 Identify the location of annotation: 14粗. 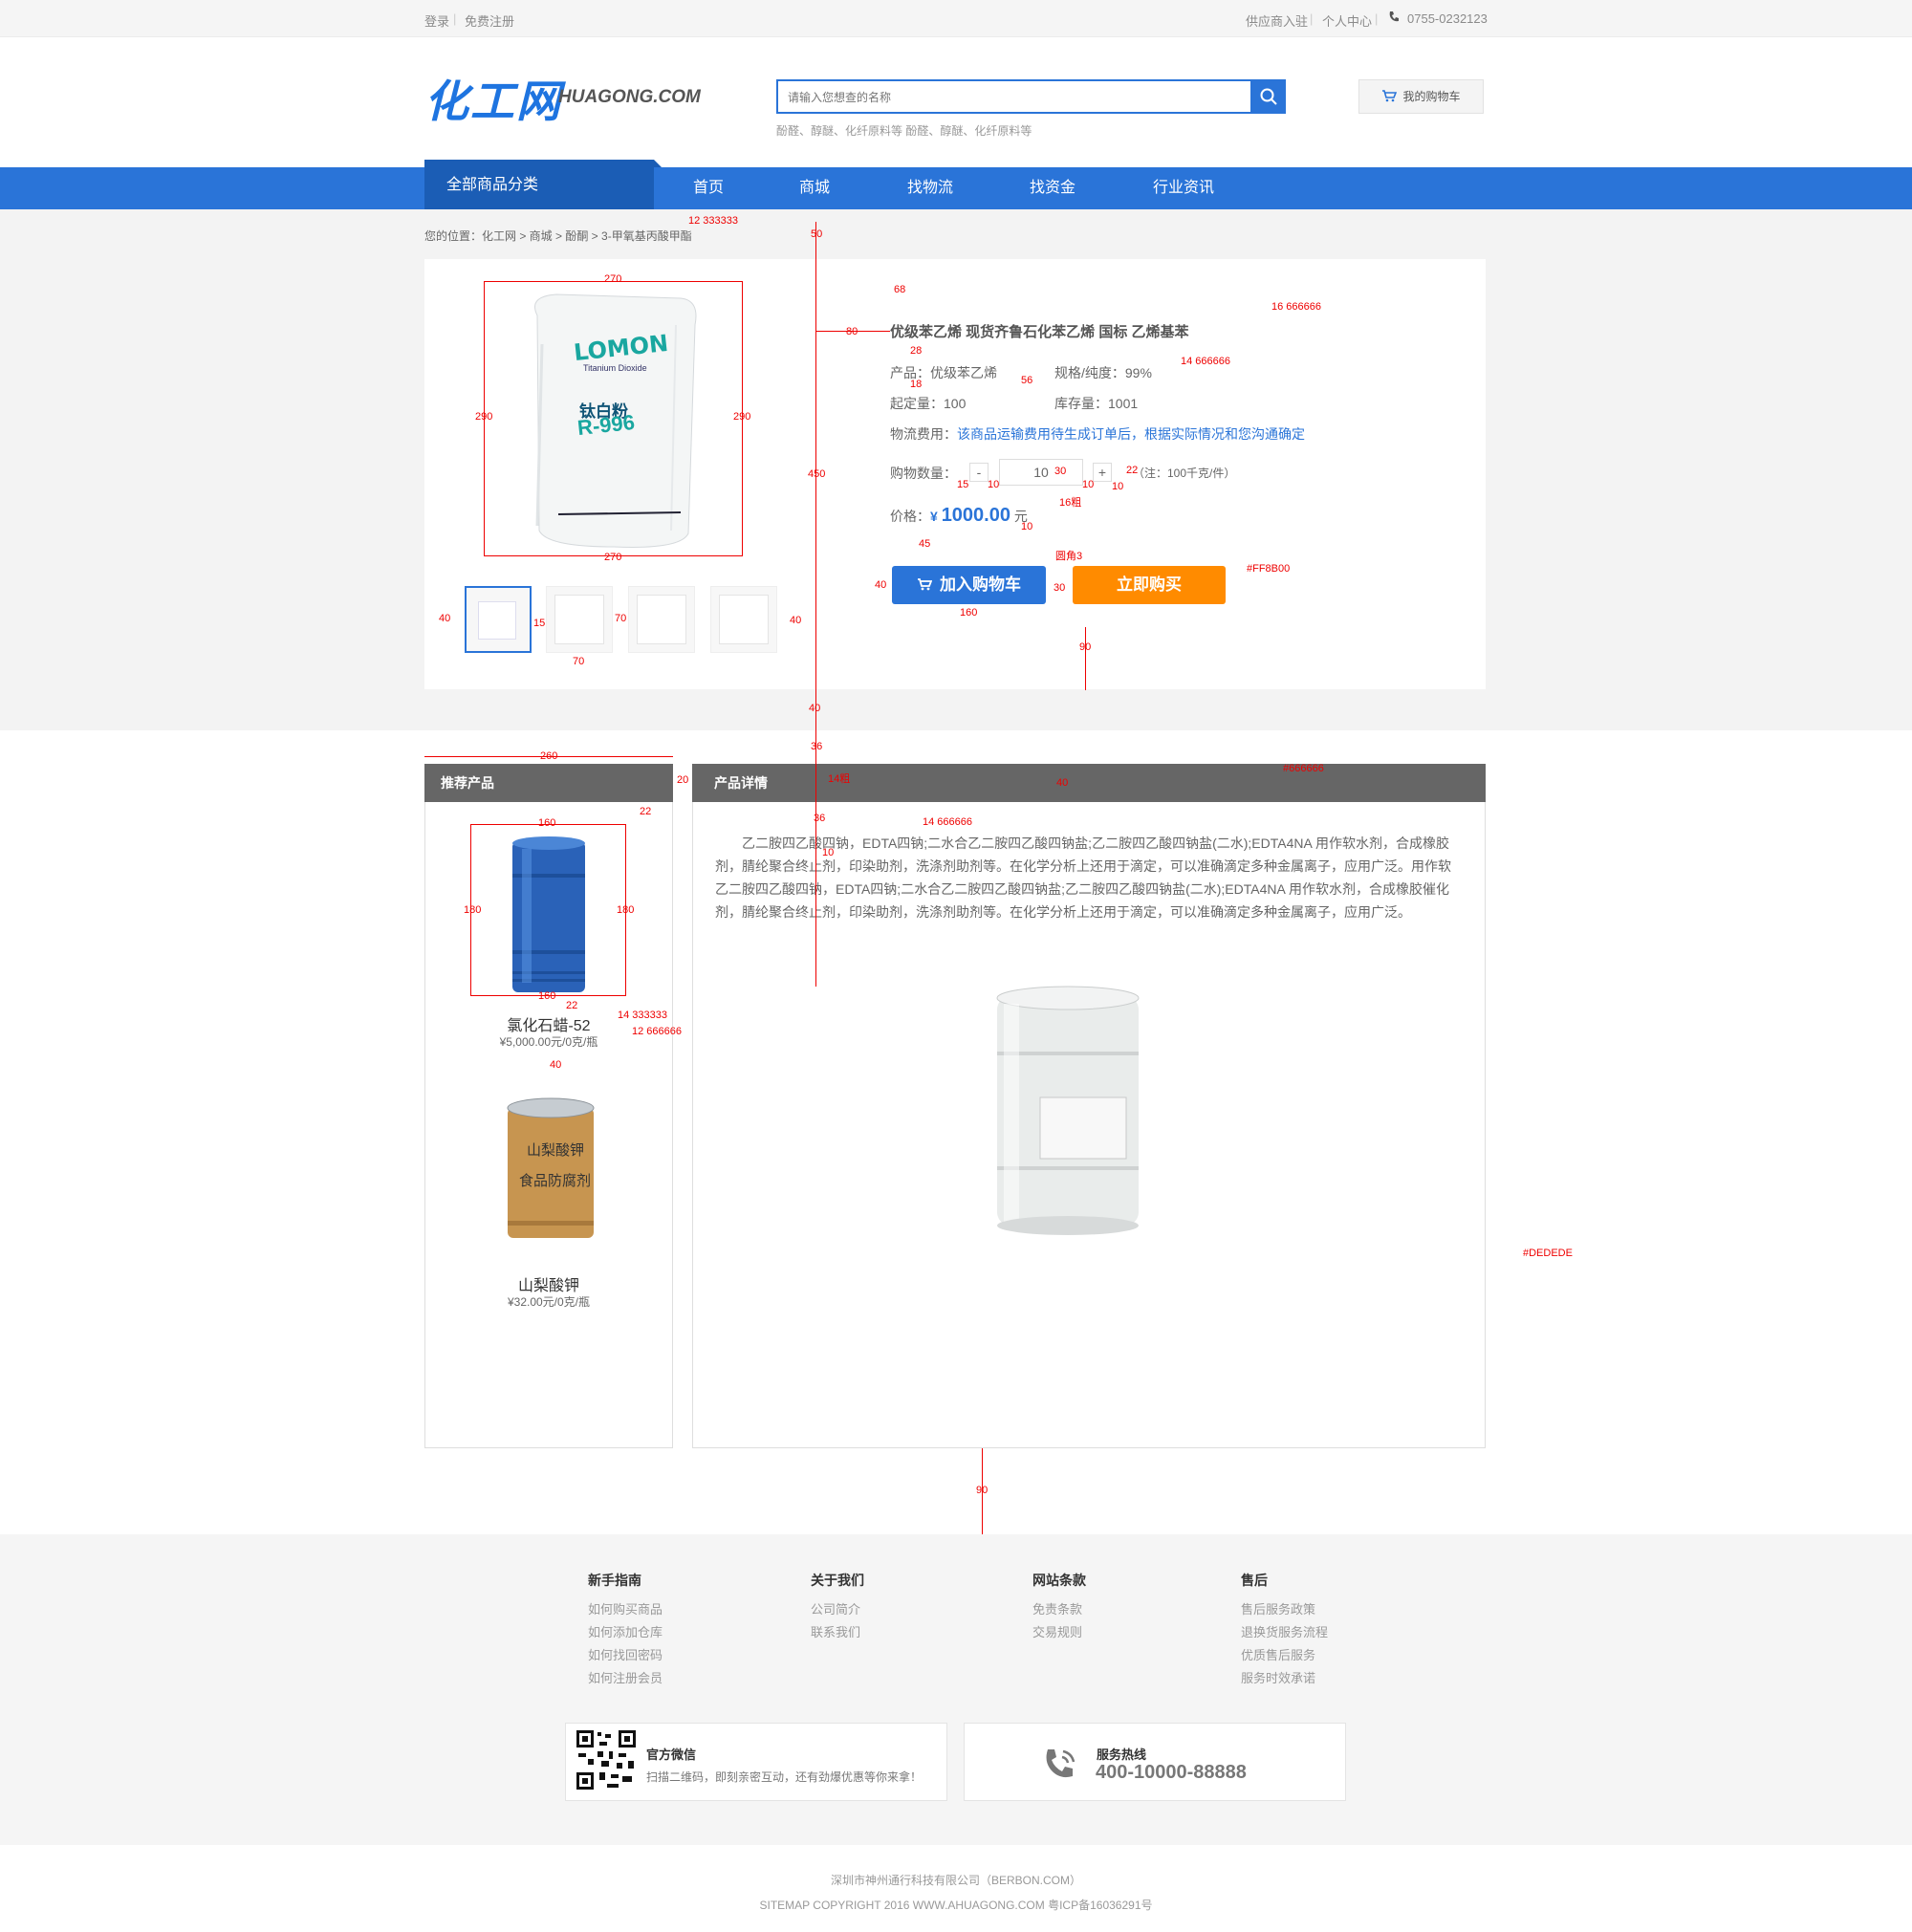
(839, 779).